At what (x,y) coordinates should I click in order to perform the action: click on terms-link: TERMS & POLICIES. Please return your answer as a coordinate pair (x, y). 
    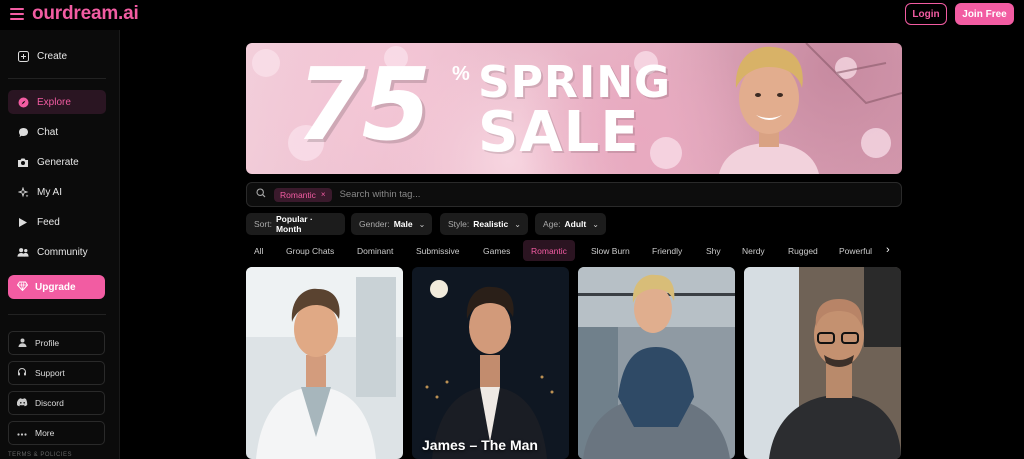
    Looking at the image, I should click on (40, 455).